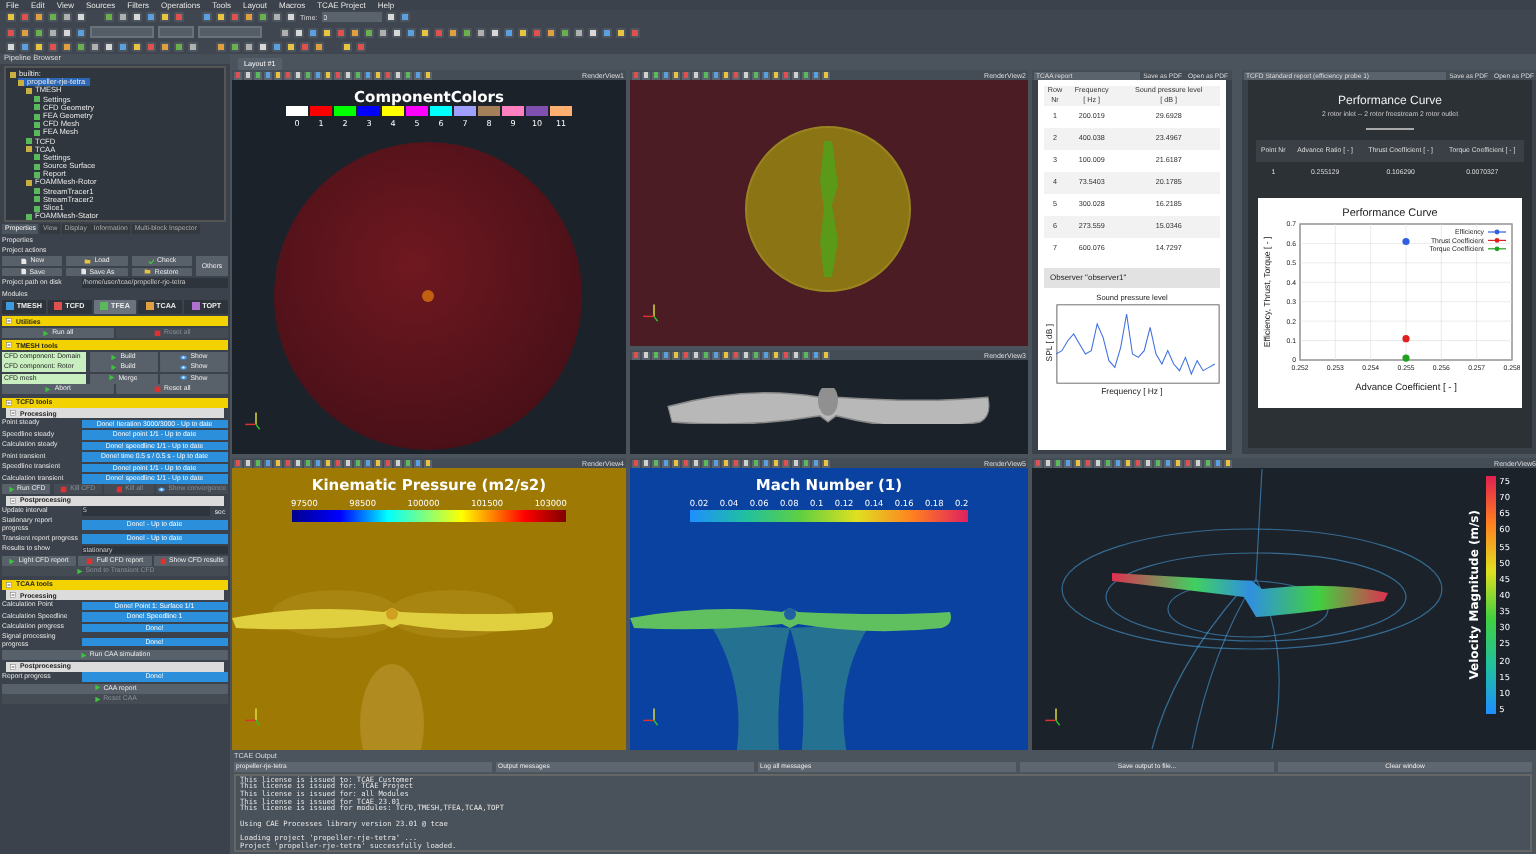 The width and height of the screenshot is (1536, 854). I want to click on check-icon, so click(151, 261).